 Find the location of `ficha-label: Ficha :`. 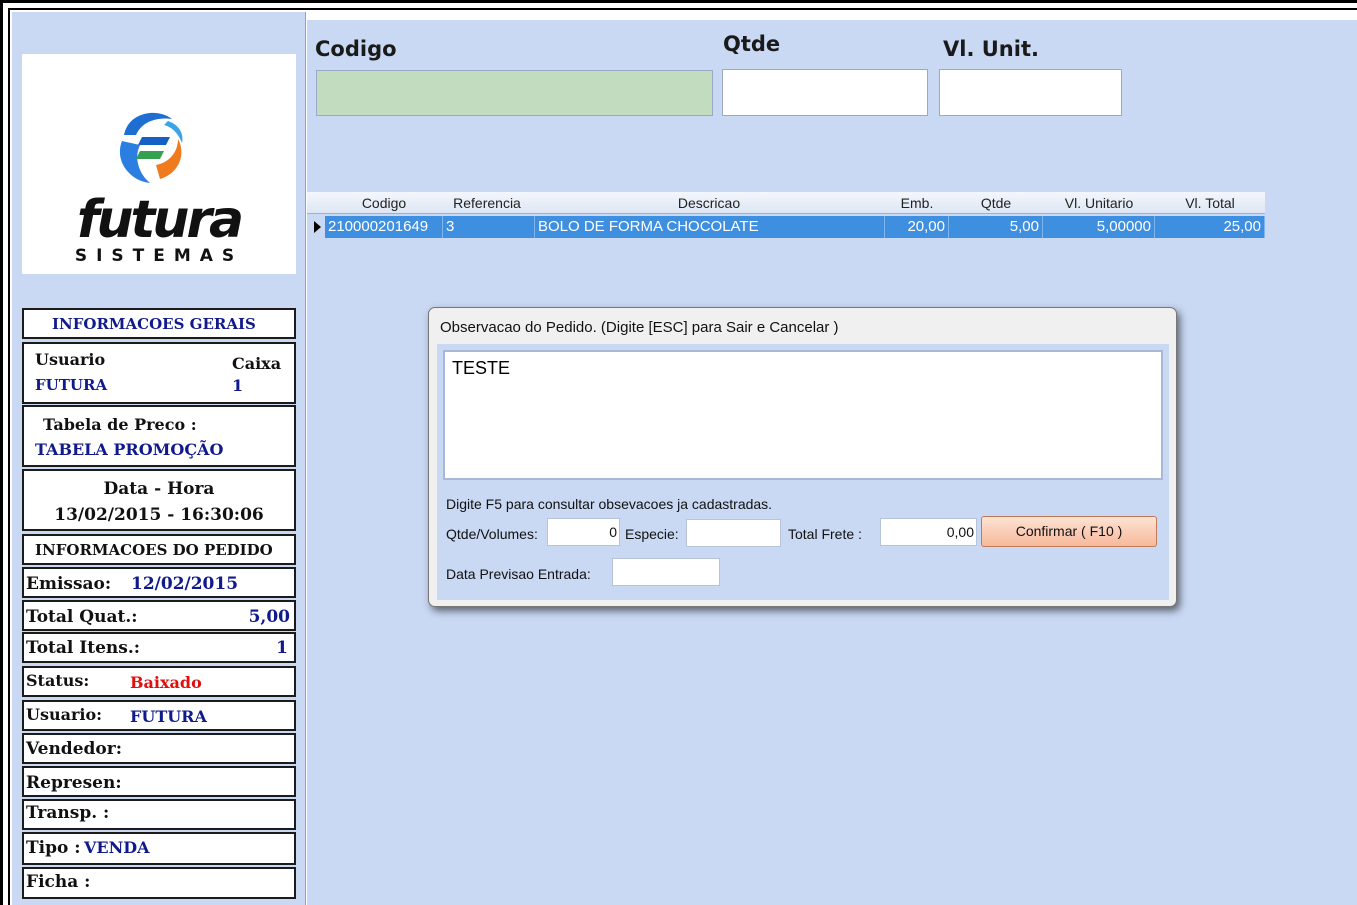

ficha-label: Ficha : is located at coordinates (58, 882).